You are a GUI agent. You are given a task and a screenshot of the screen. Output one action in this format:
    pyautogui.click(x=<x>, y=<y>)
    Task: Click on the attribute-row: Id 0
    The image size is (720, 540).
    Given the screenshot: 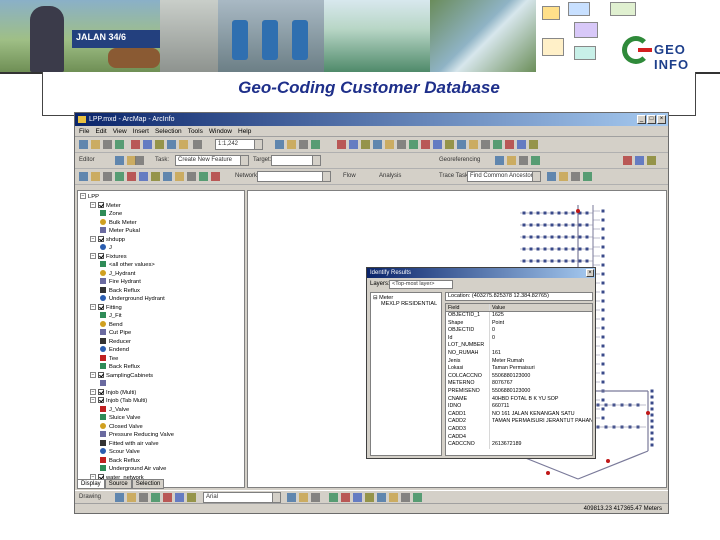 What is the action you would take?
    pyautogui.click(x=519, y=338)
    